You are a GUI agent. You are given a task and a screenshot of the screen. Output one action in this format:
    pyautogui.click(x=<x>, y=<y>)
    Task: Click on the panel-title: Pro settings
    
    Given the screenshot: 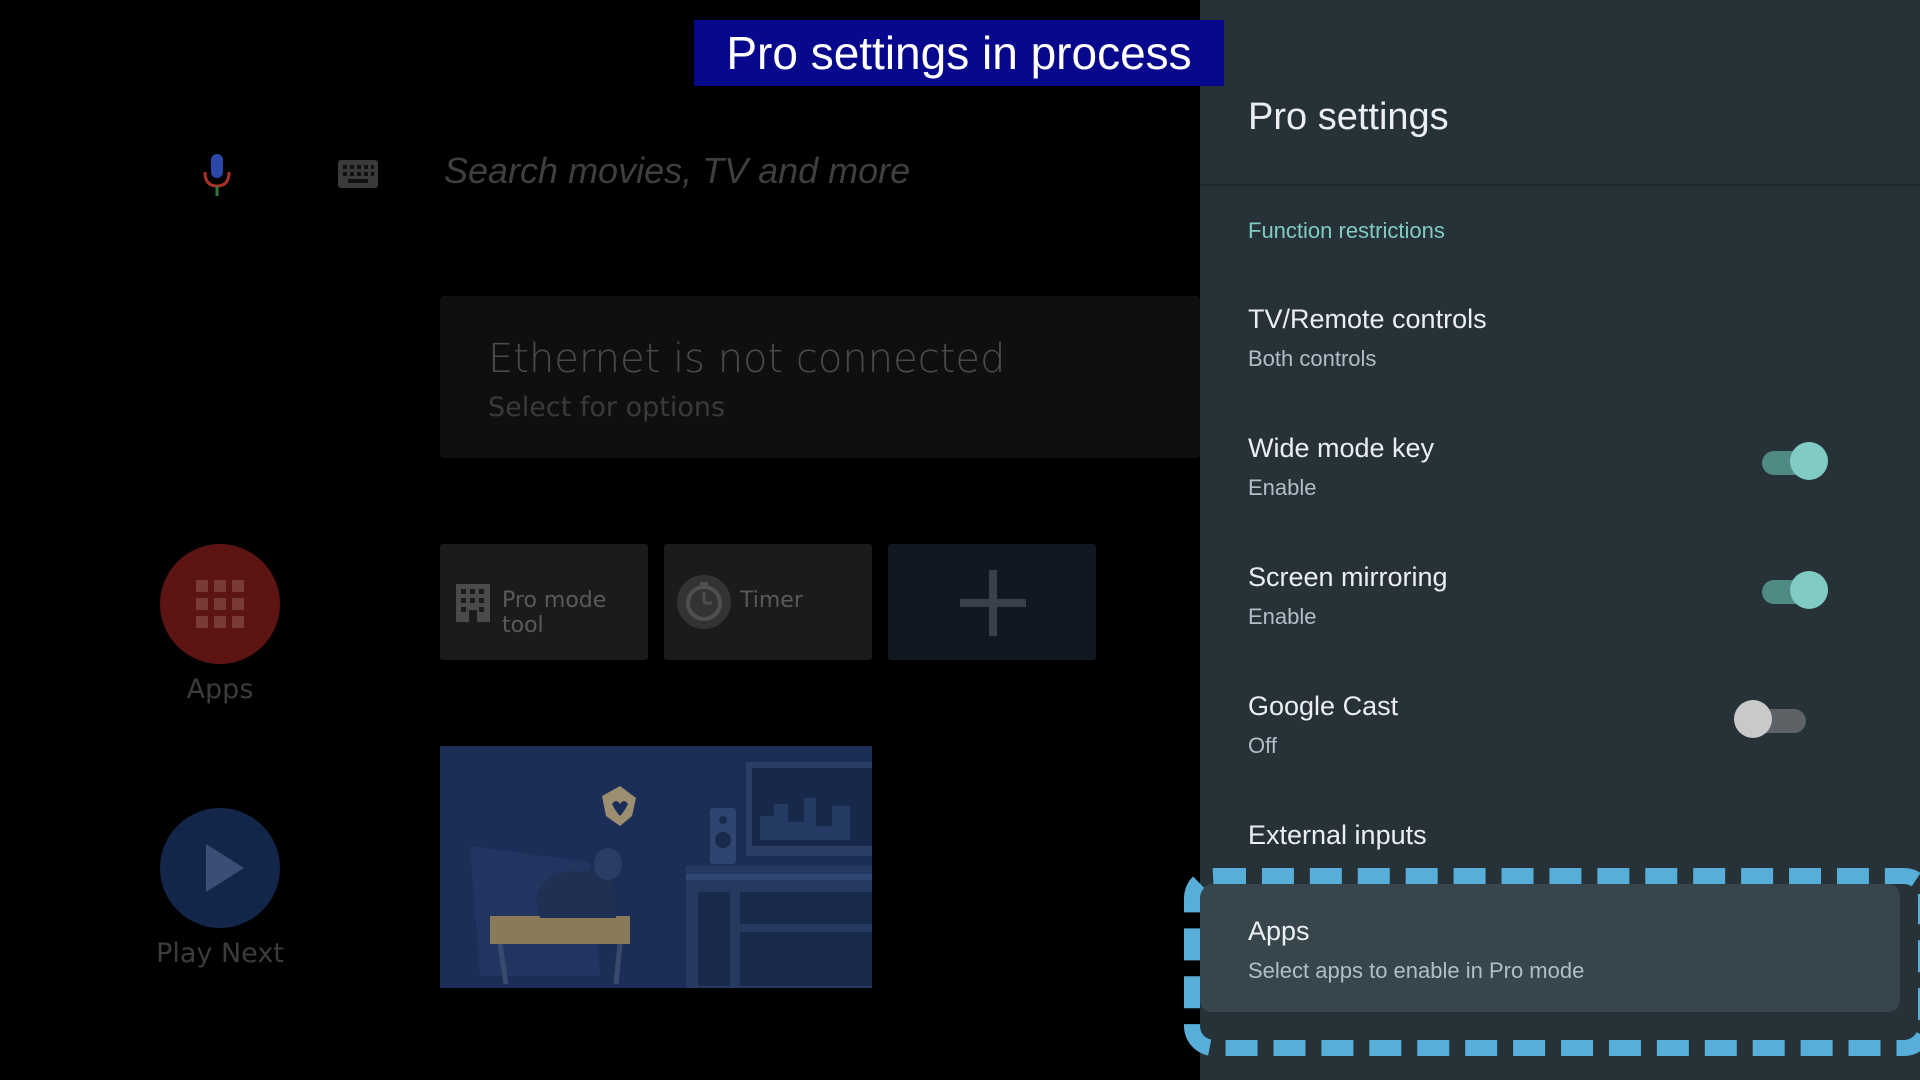 What is the action you would take?
    pyautogui.click(x=1348, y=117)
    